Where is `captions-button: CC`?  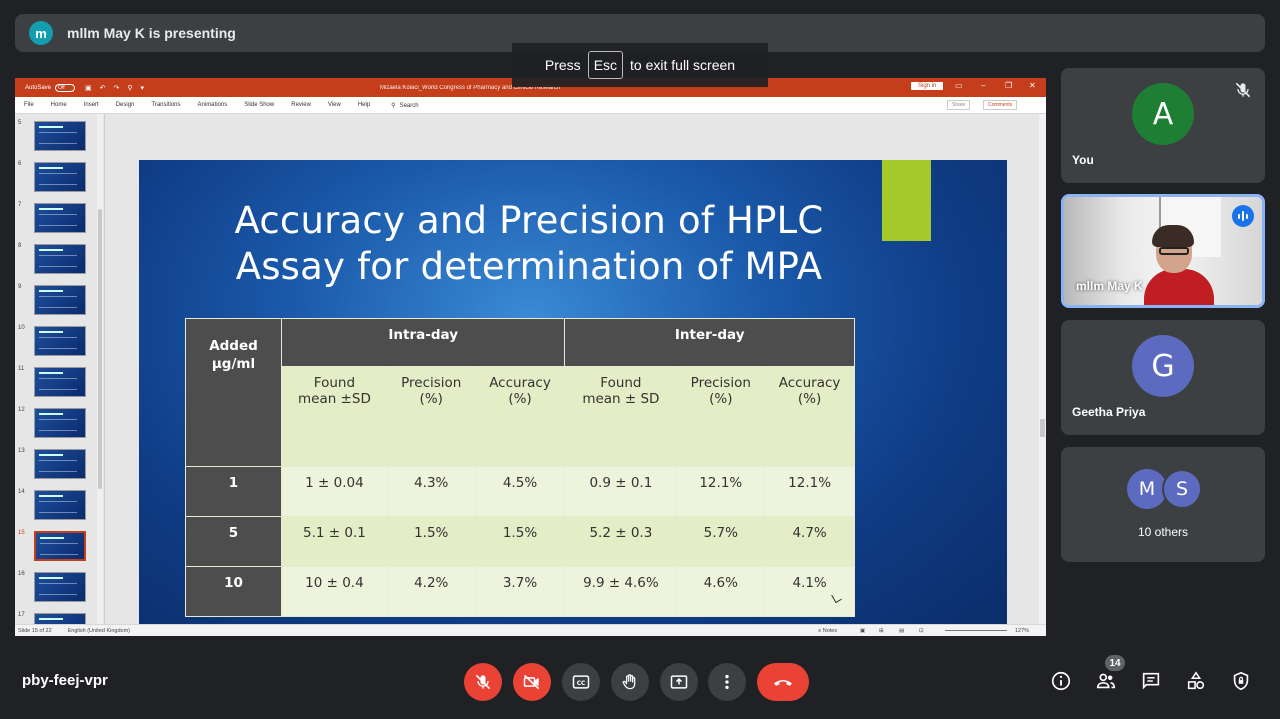 captions-button: CC is located at coordinates (581, 682).